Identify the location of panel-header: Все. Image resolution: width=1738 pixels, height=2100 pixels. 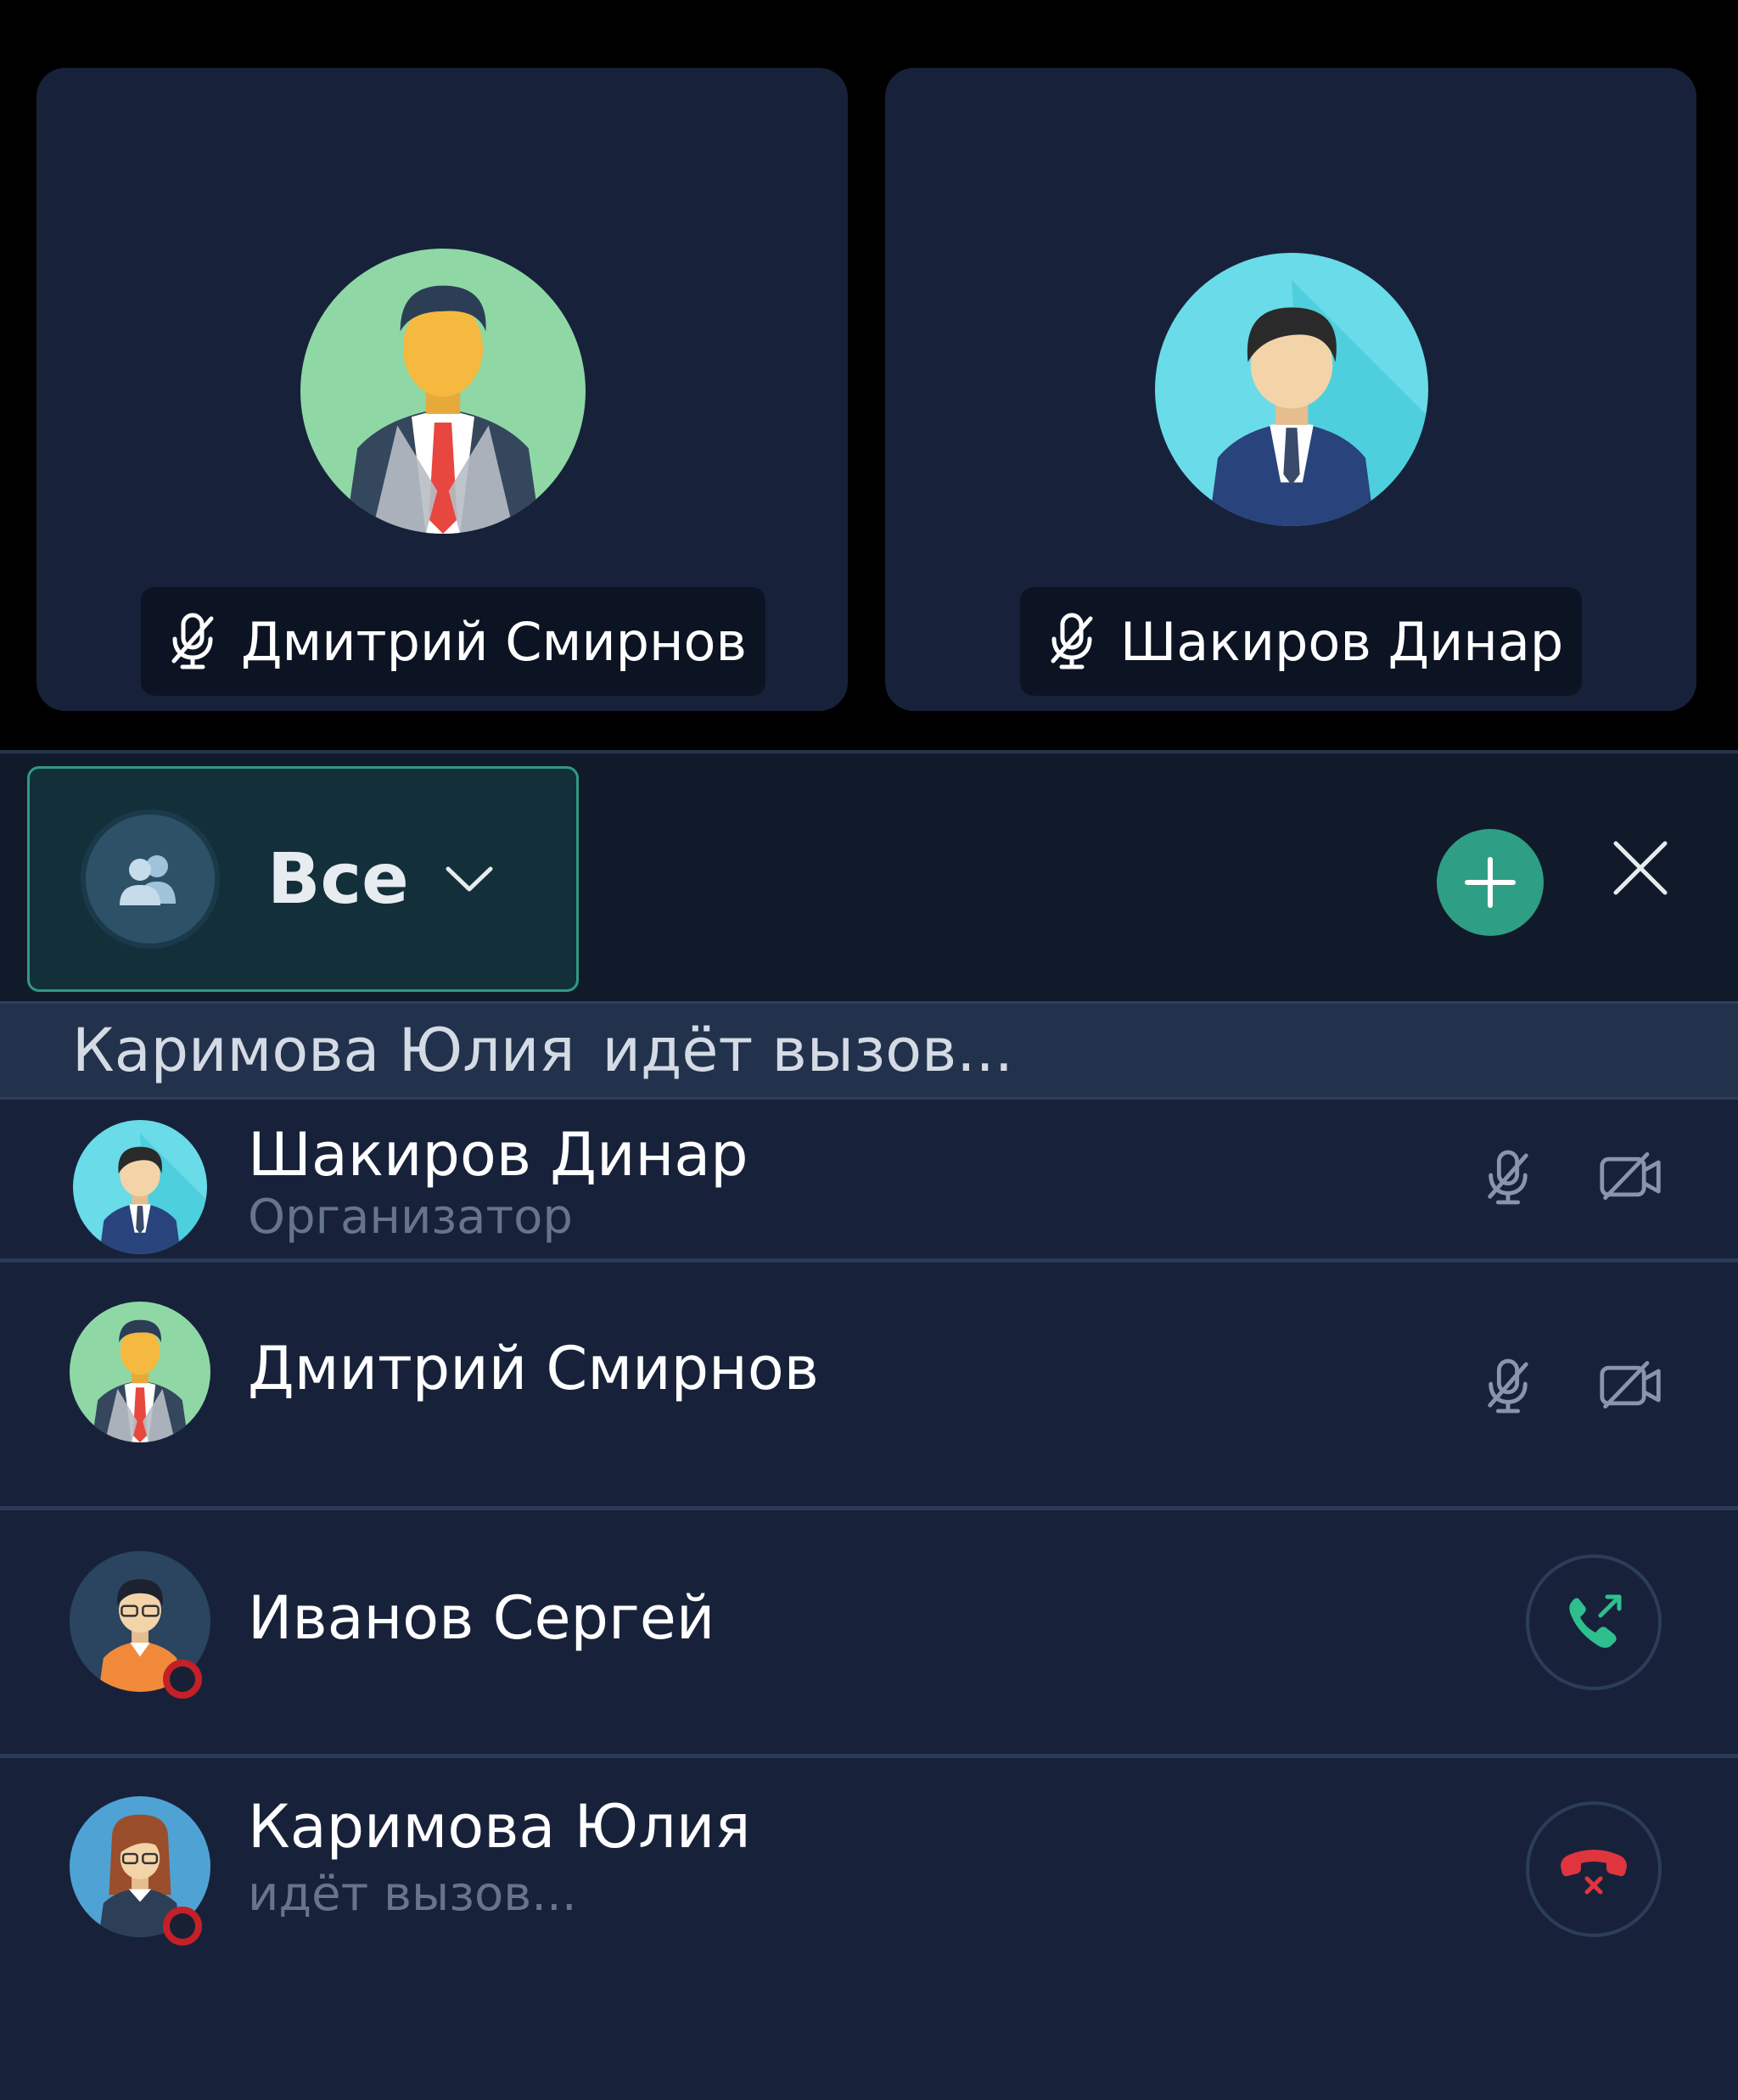
(869, 878).